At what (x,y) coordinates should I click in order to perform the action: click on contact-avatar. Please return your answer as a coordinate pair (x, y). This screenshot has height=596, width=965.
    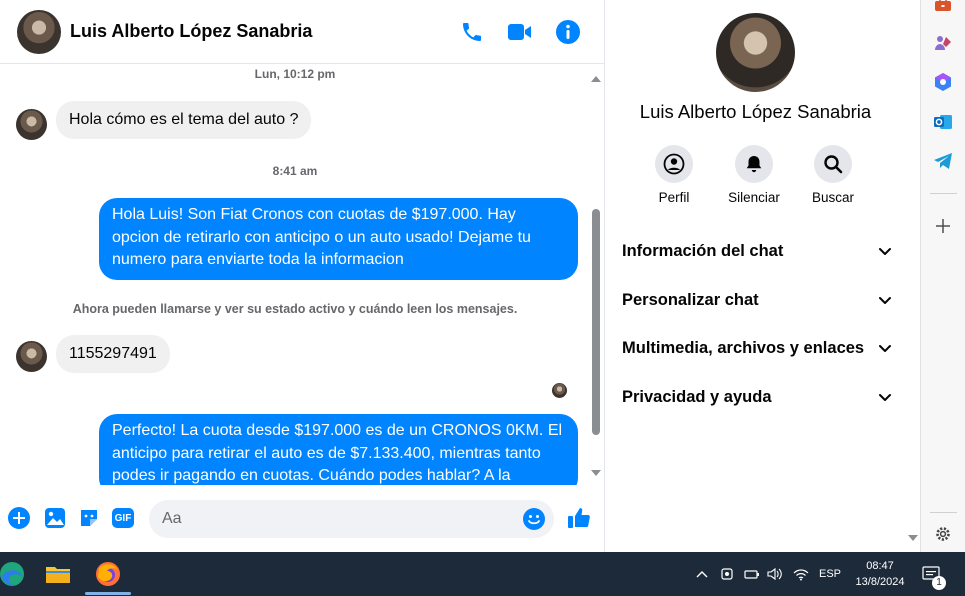
    Looking at the image, I should click on (39, 32).